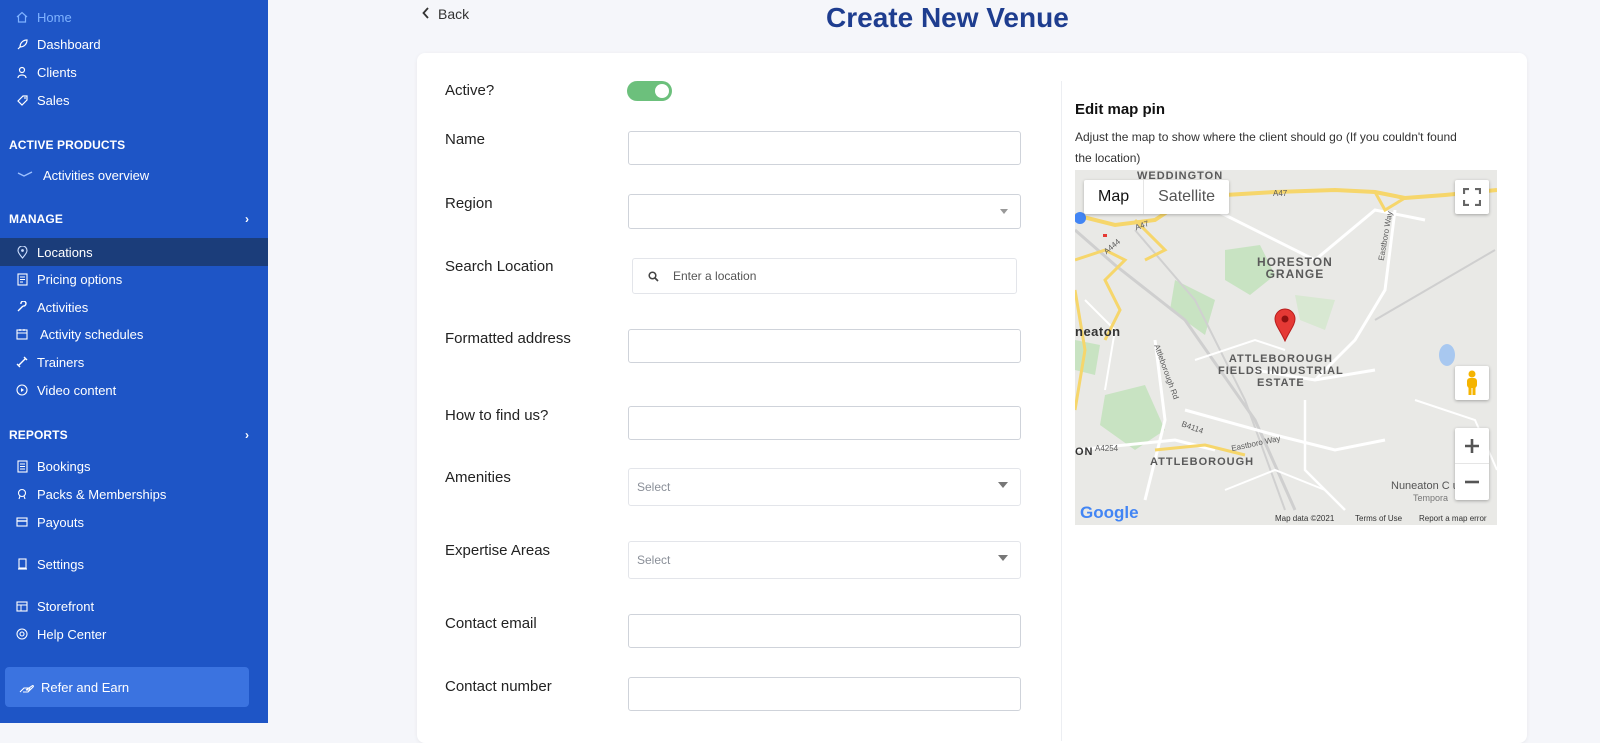  I want to click on sidebar-item-activity-schedules: Activity schedules, so click(134, 334).